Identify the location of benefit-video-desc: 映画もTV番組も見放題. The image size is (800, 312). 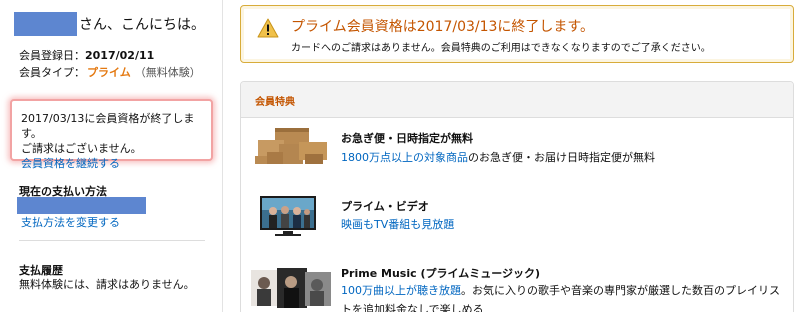
(561, 224).